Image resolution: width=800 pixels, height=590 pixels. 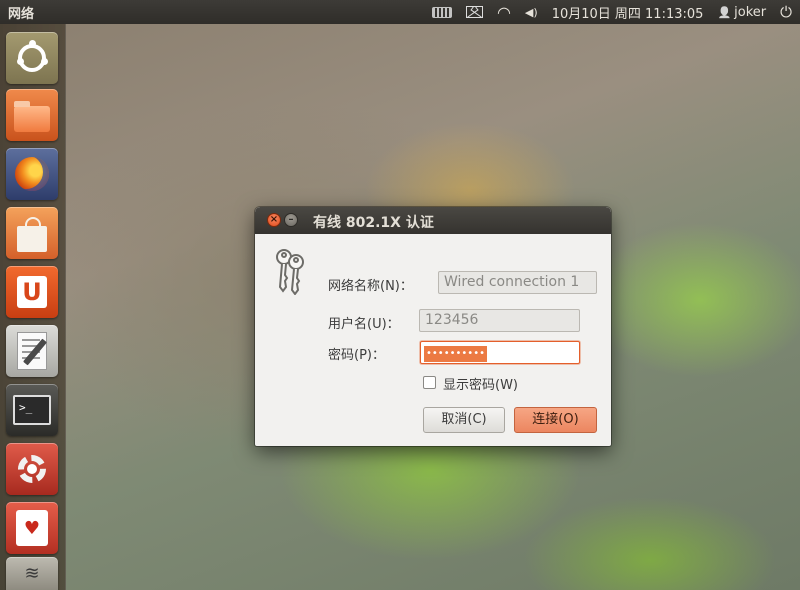 I want to click on user-menu: 👤 joker, so click(x=741, y=12).